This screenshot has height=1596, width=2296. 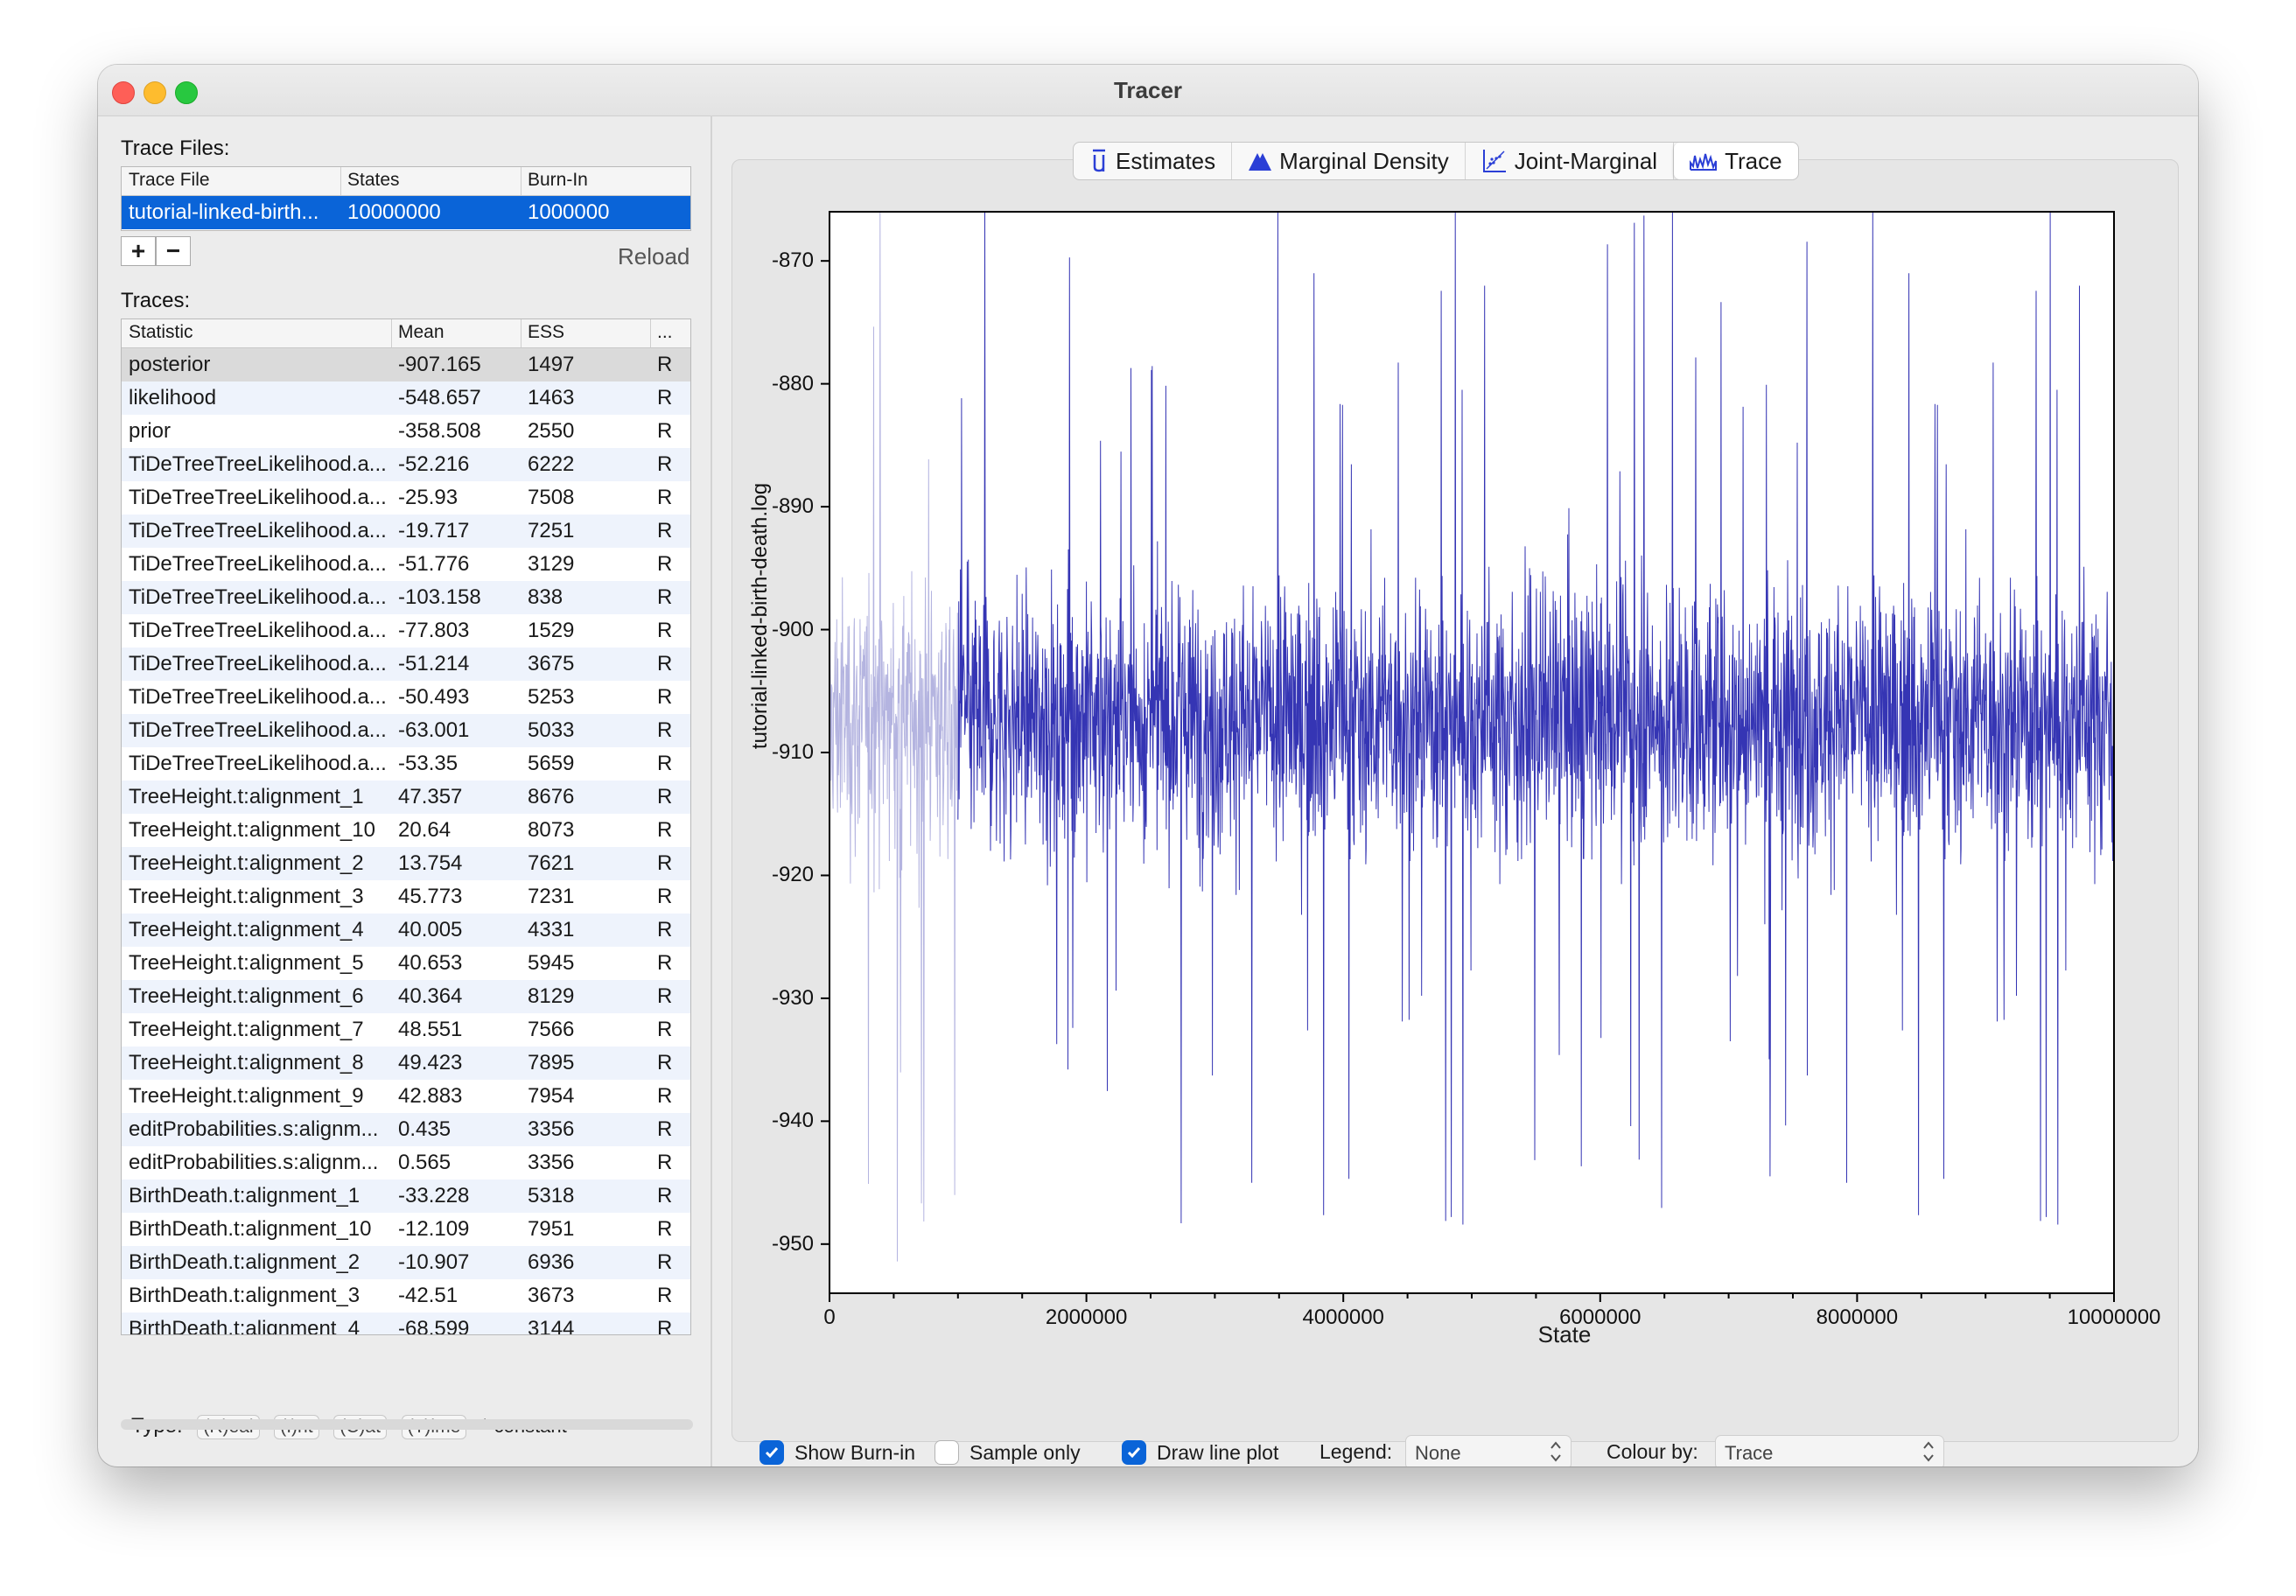 I want to click on legend-label-text: Legend:, so click(x=1356, y=1451).